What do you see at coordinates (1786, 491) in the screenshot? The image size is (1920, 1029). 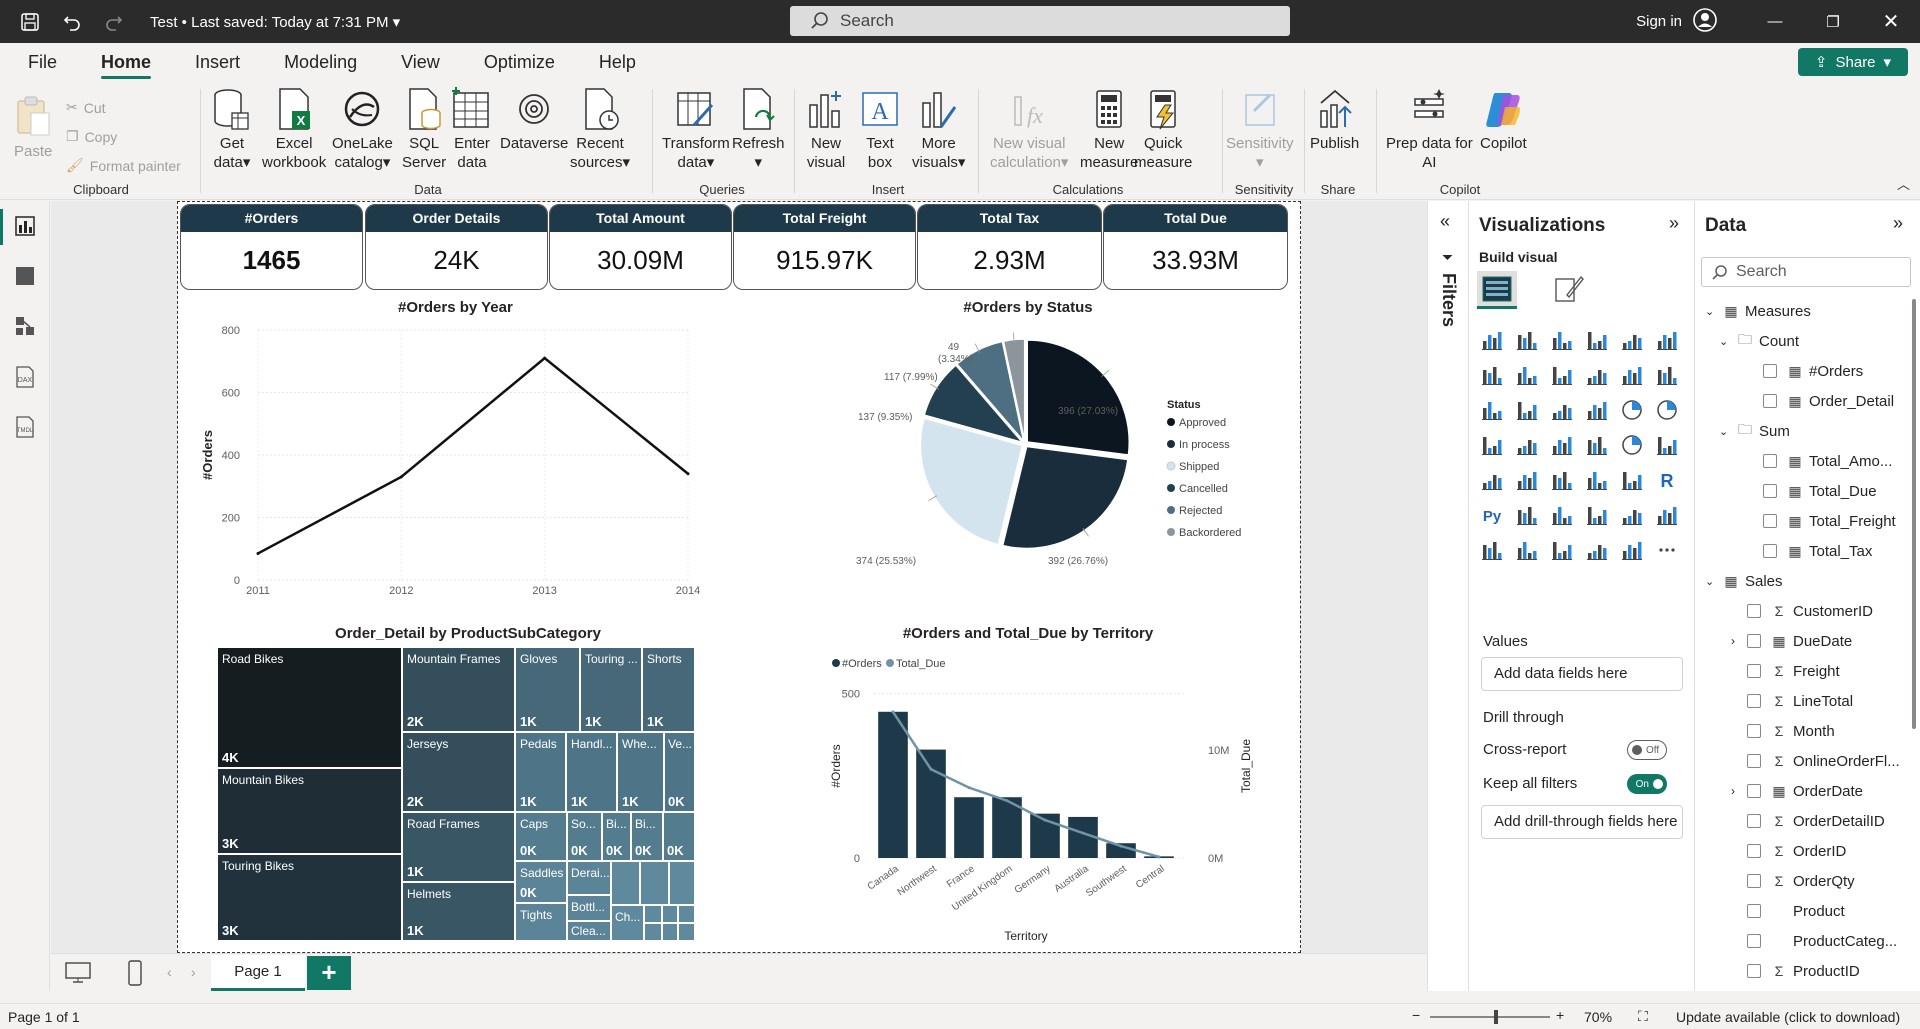 I see `field-item: ▦ Total_Due` at bounding box center [1786, 491].